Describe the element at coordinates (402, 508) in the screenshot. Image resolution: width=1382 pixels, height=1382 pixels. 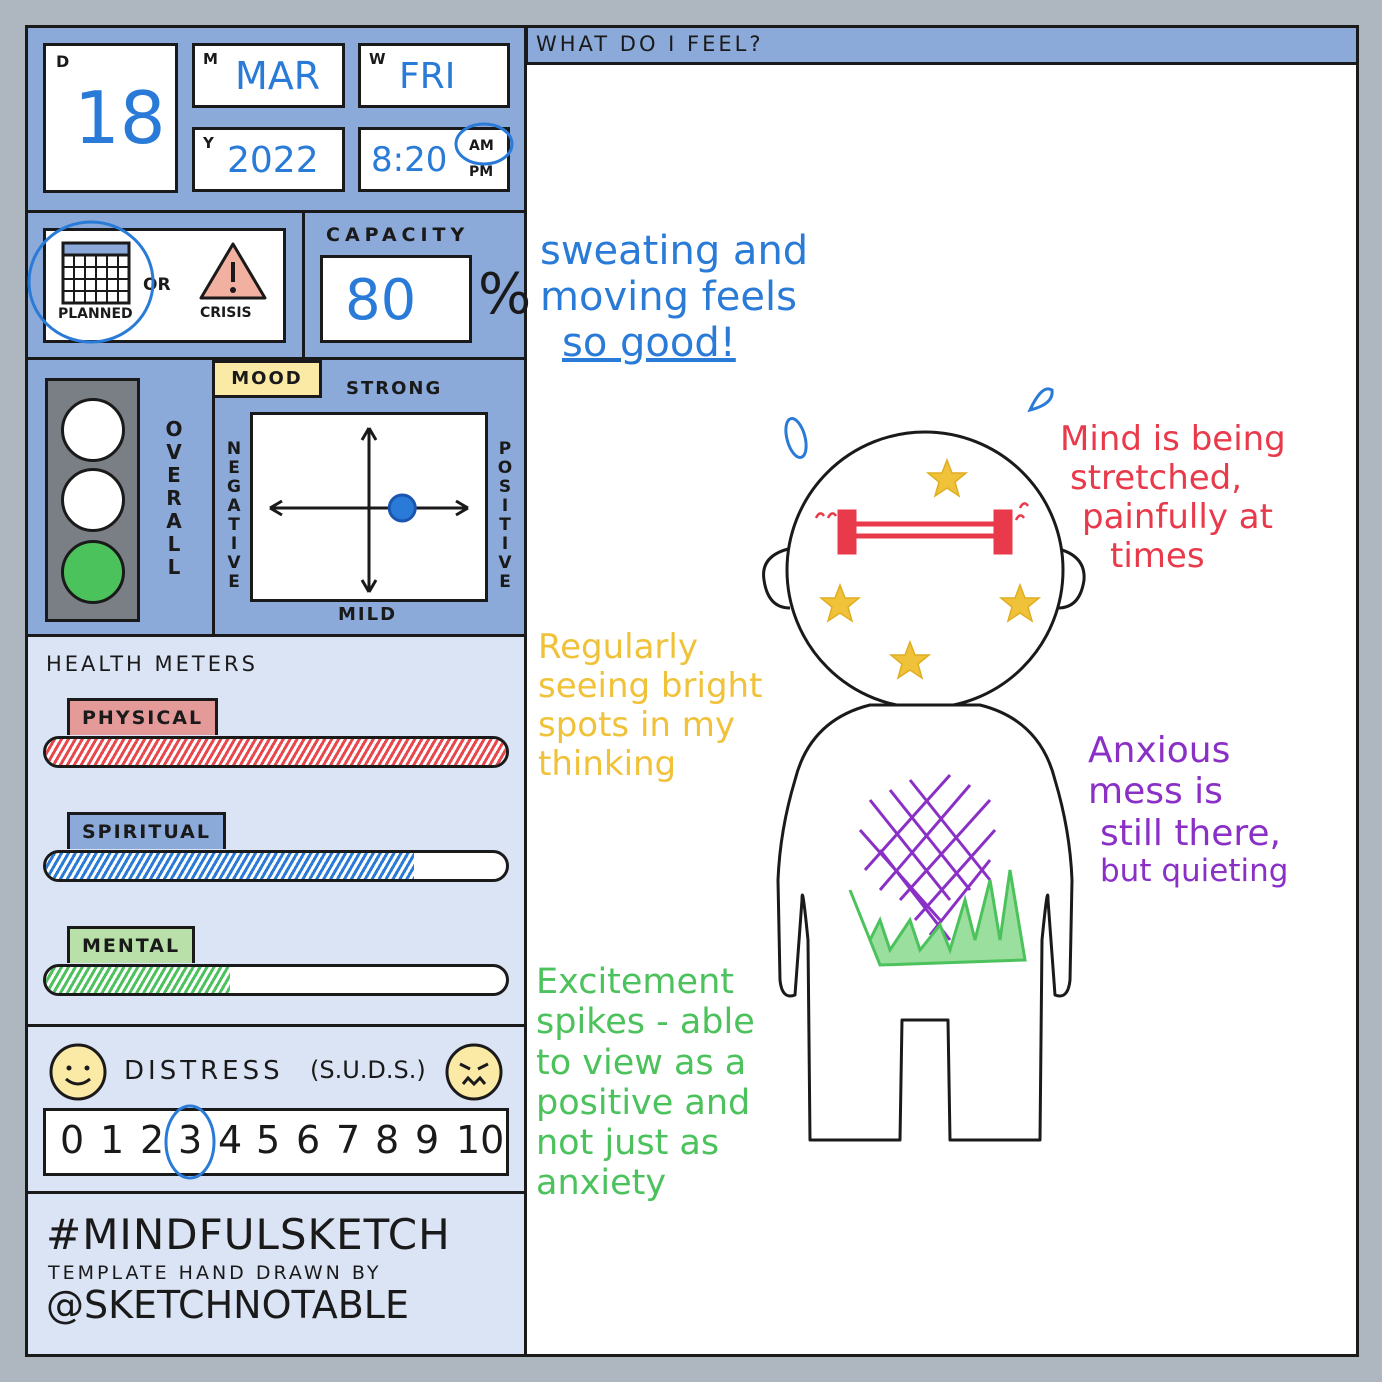
I see `mood-mark` at that location.